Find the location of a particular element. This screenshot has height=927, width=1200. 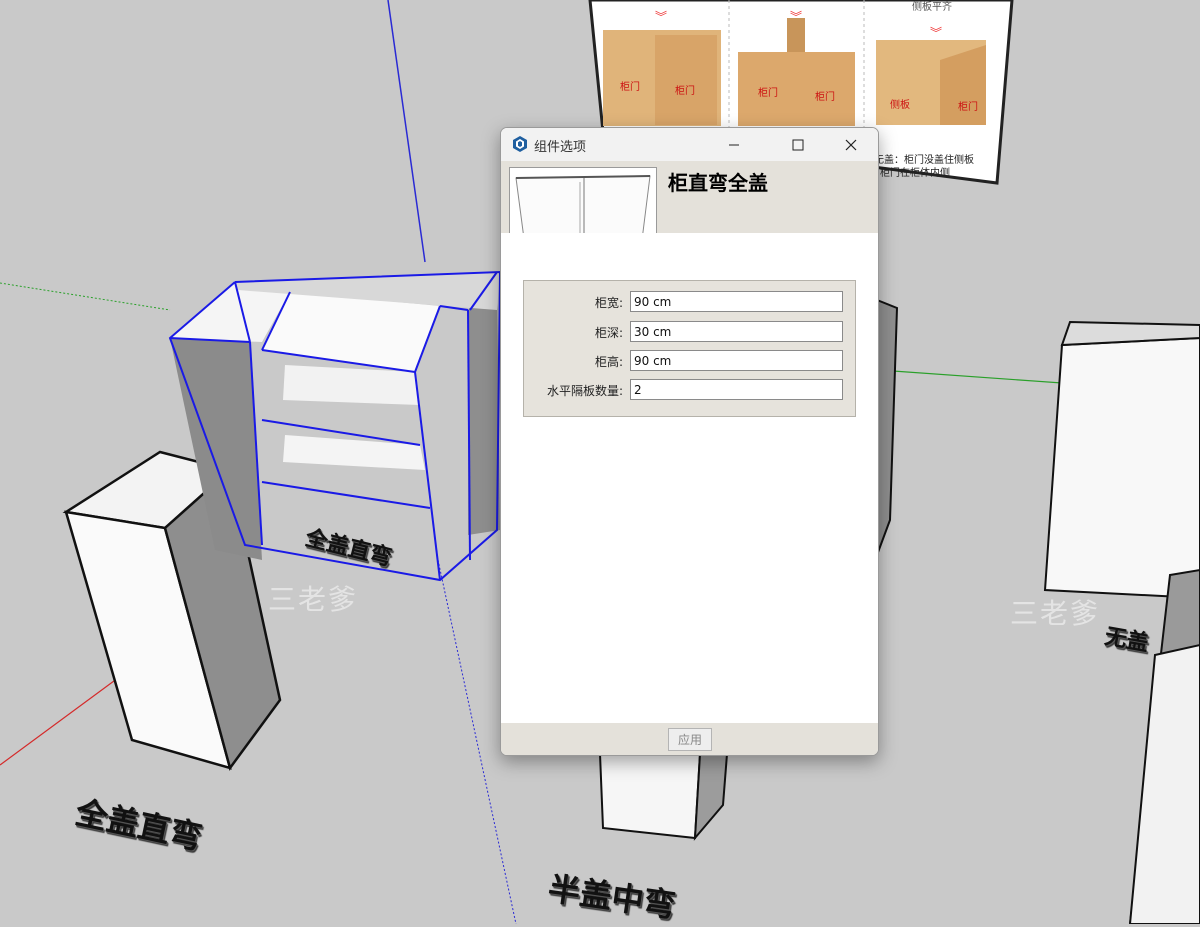

depth-input: 30 cm is located at coordinates (736, 331).